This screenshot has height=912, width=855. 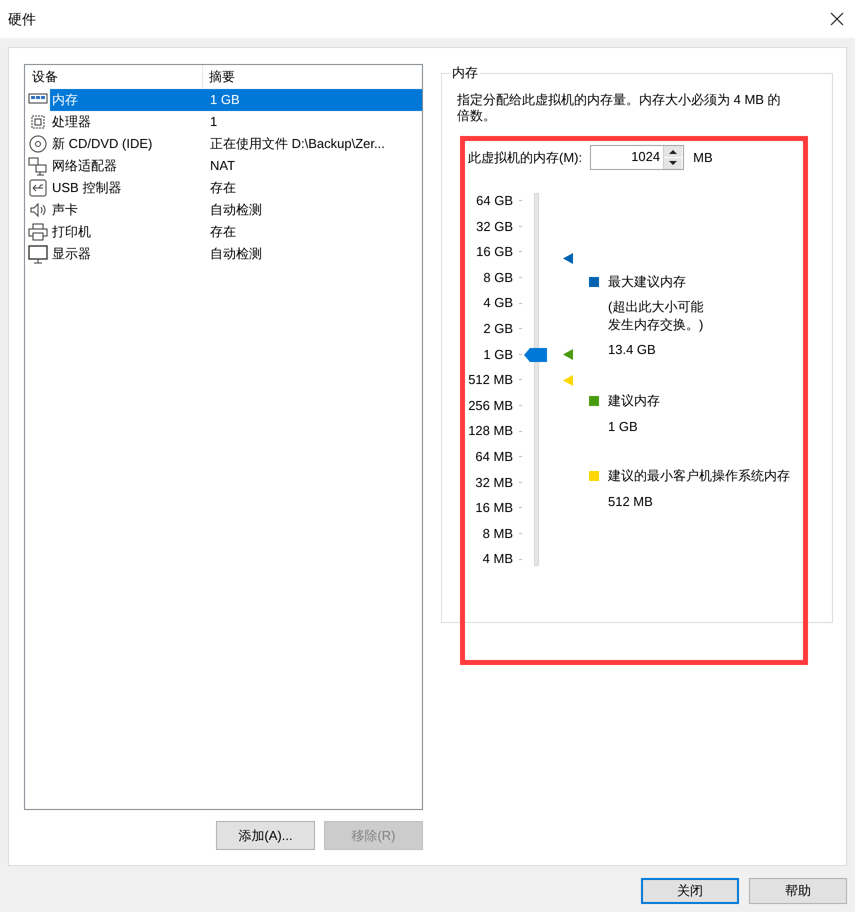 What do you see at coordinates (498, 277) in the screenshot?
I see `scale-label: 8 GB` at bounding box center [498, 277].